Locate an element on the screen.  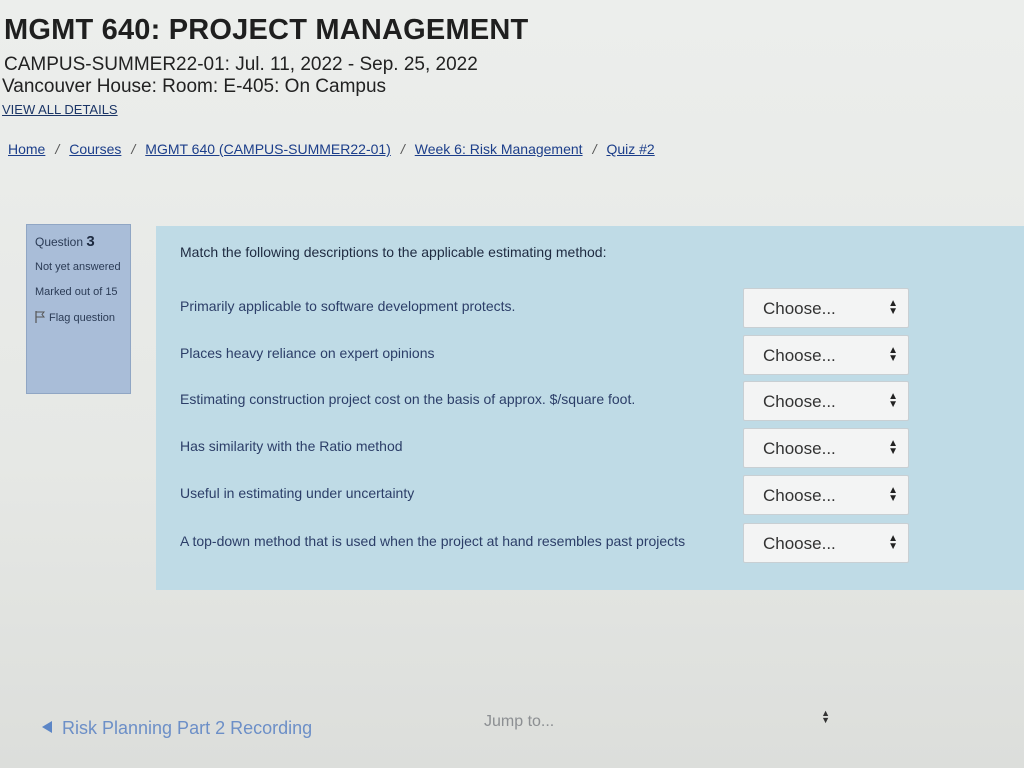
flag-icon is located at coordinates (40, 317).